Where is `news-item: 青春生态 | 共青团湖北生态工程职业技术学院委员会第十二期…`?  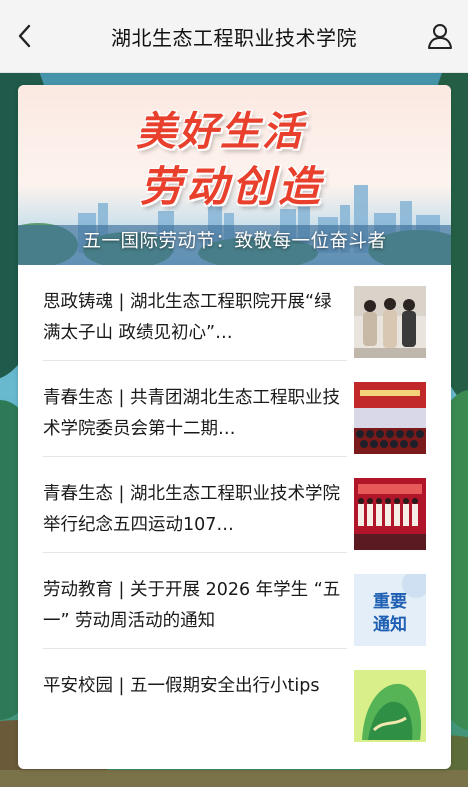 news-item: 青春生态 | 共青团湖北生态工程职业技术学院委员会第十二期… is located at coordinates (234, 409).